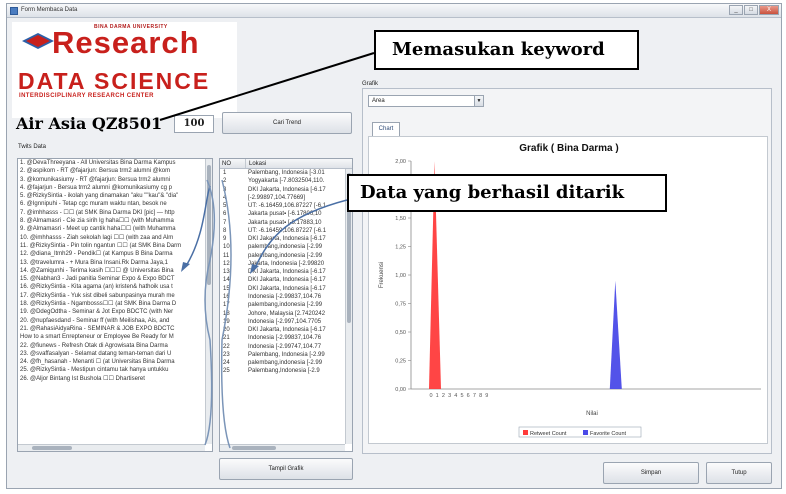 This screenshot has height=494, width=786. Describe the element at coordinates (226, 288) in the screenshot. I see `row-number-cell: 15` at that location.